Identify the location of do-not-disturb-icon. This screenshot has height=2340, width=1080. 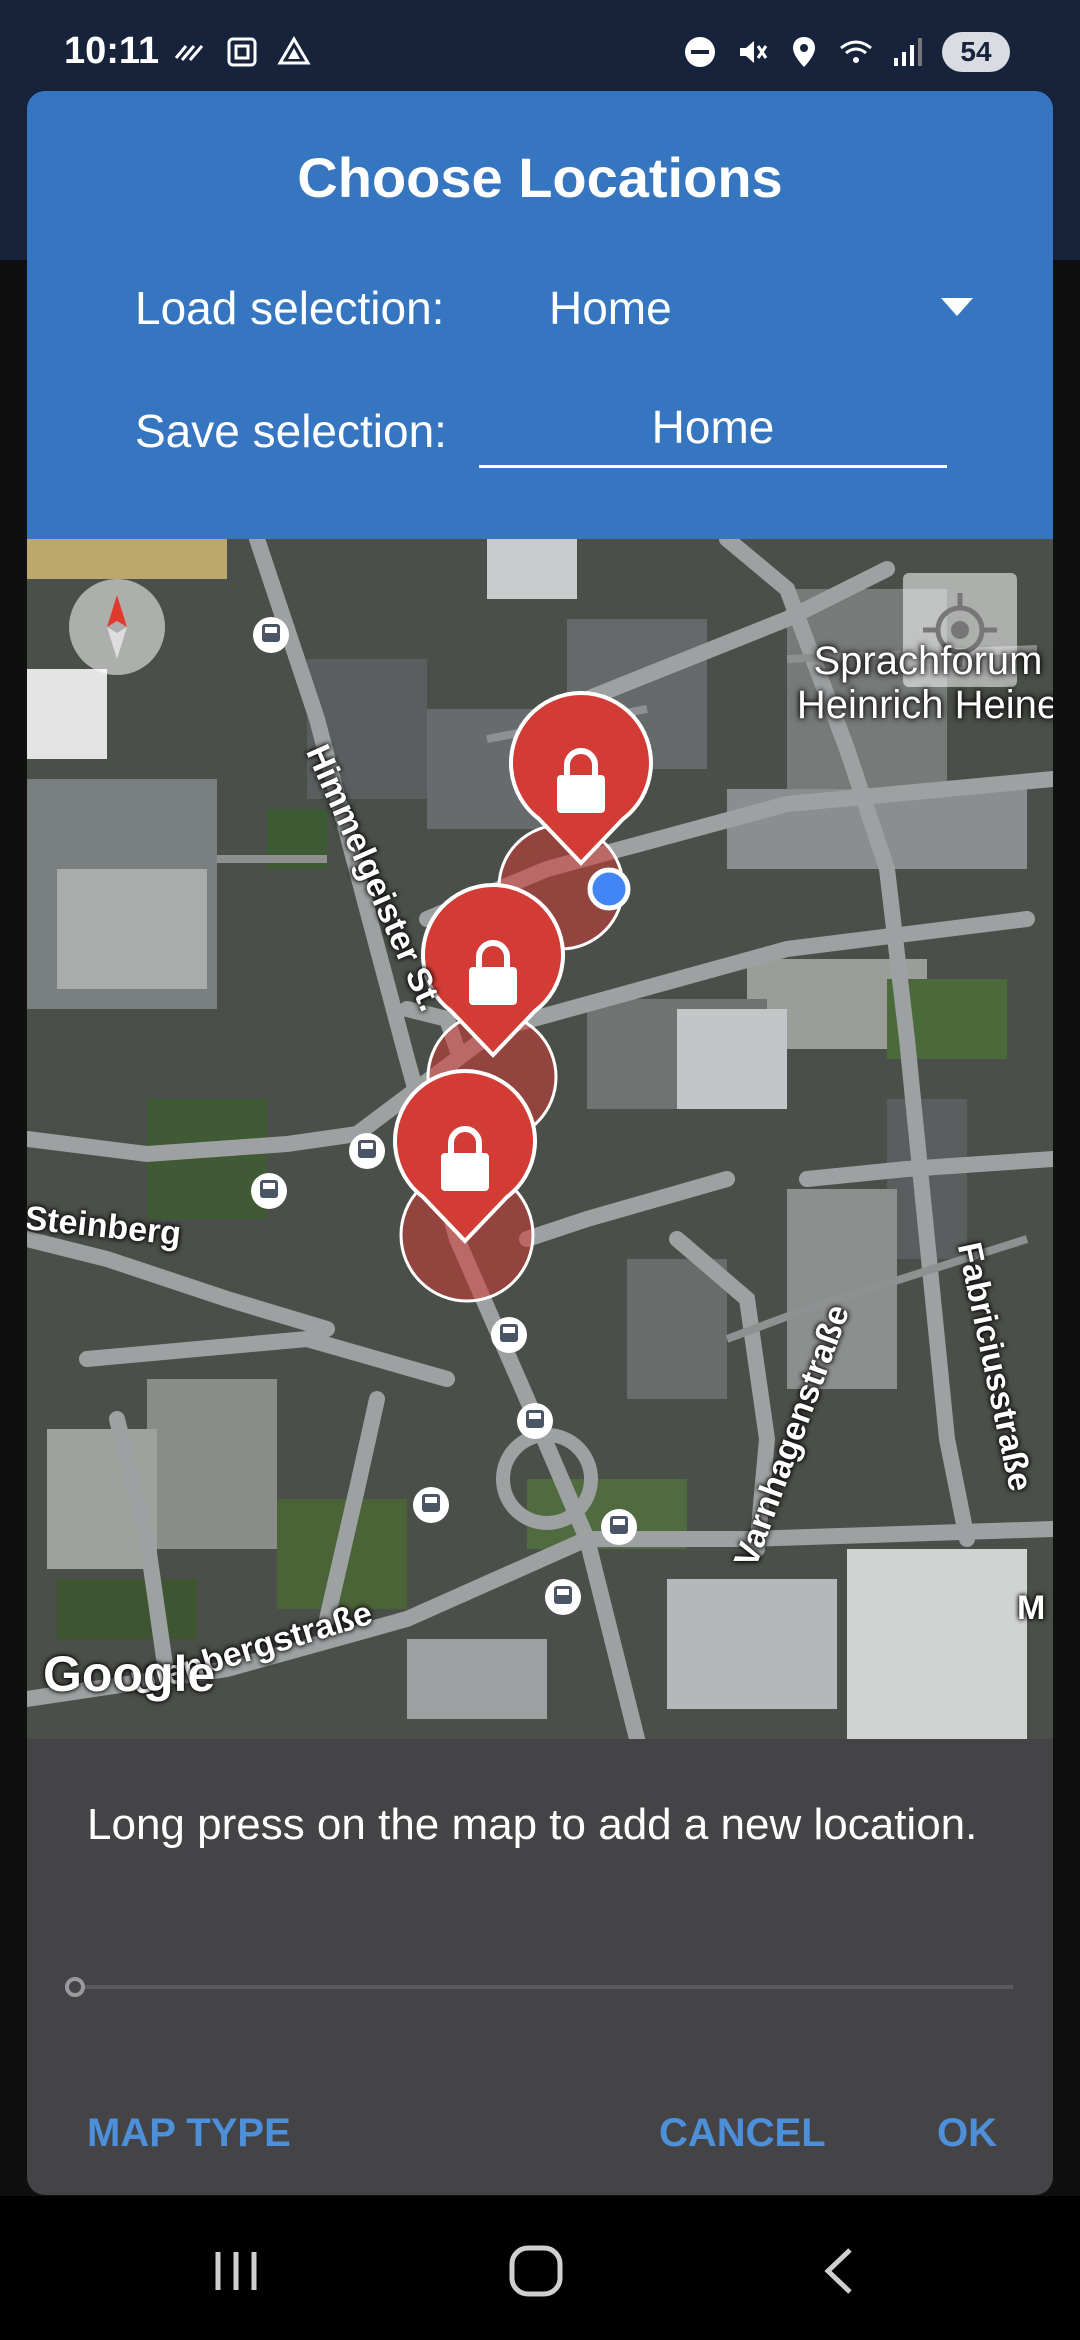
(700, 52).